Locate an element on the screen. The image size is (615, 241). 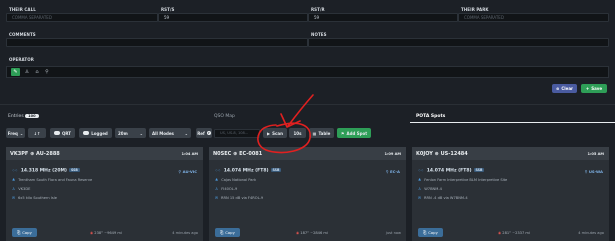
scan-button: ▶ Scan is located at coordinates (275, 133).